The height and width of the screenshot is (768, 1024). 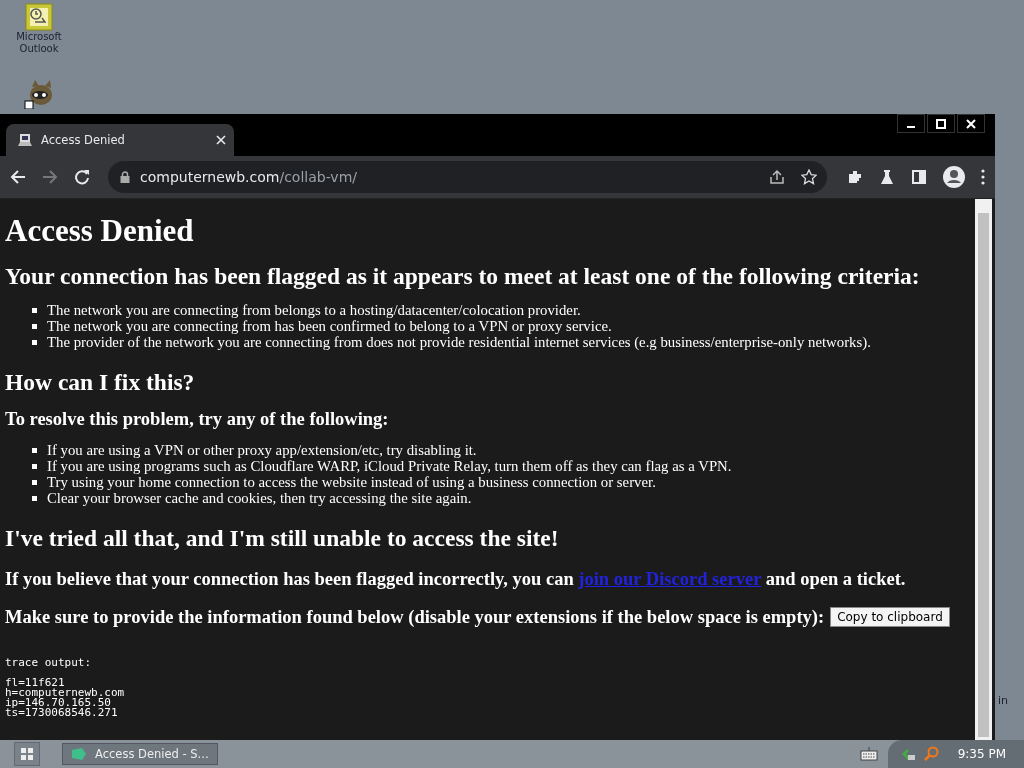 What do you see at coordinates (58, 702) in the screenshot?
I see `trace-line: ip=146.70.165.50` at bounding box center [58, 702].